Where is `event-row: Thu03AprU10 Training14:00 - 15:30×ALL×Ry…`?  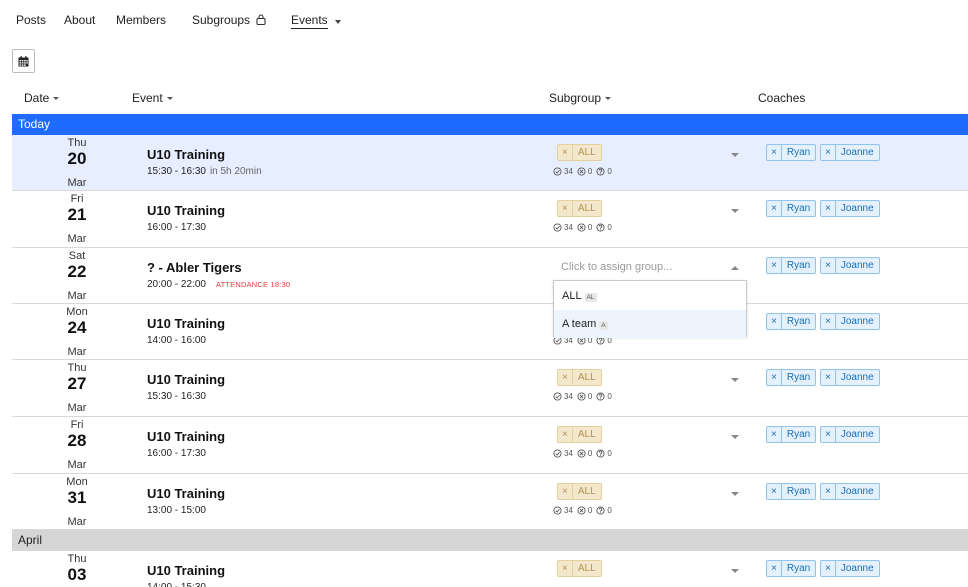 event-row: Thu03AprU10 Training14:00 - 15:30×ALL×Ry… is located at coordinates (490, 569).